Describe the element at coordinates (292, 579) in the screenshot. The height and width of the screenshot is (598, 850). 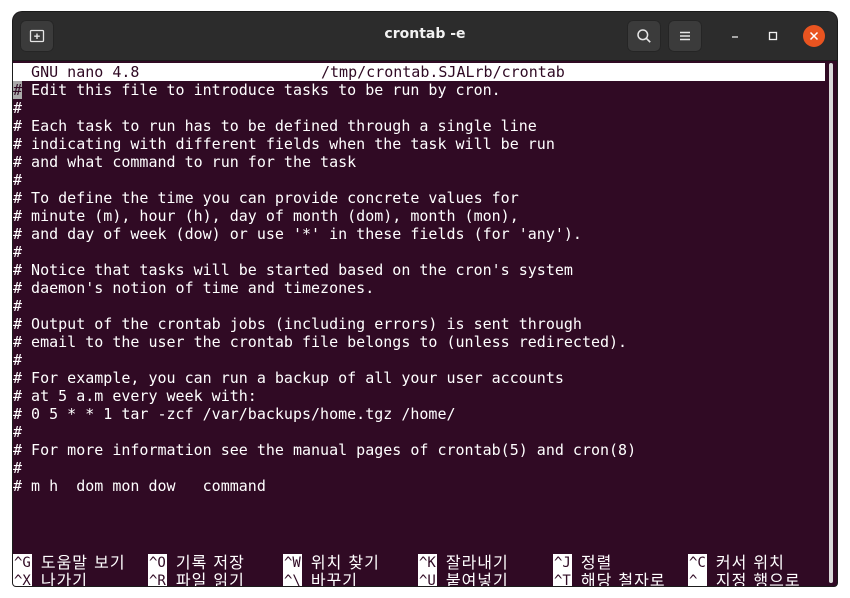
I see `shortcut-key: ^\` at that location.